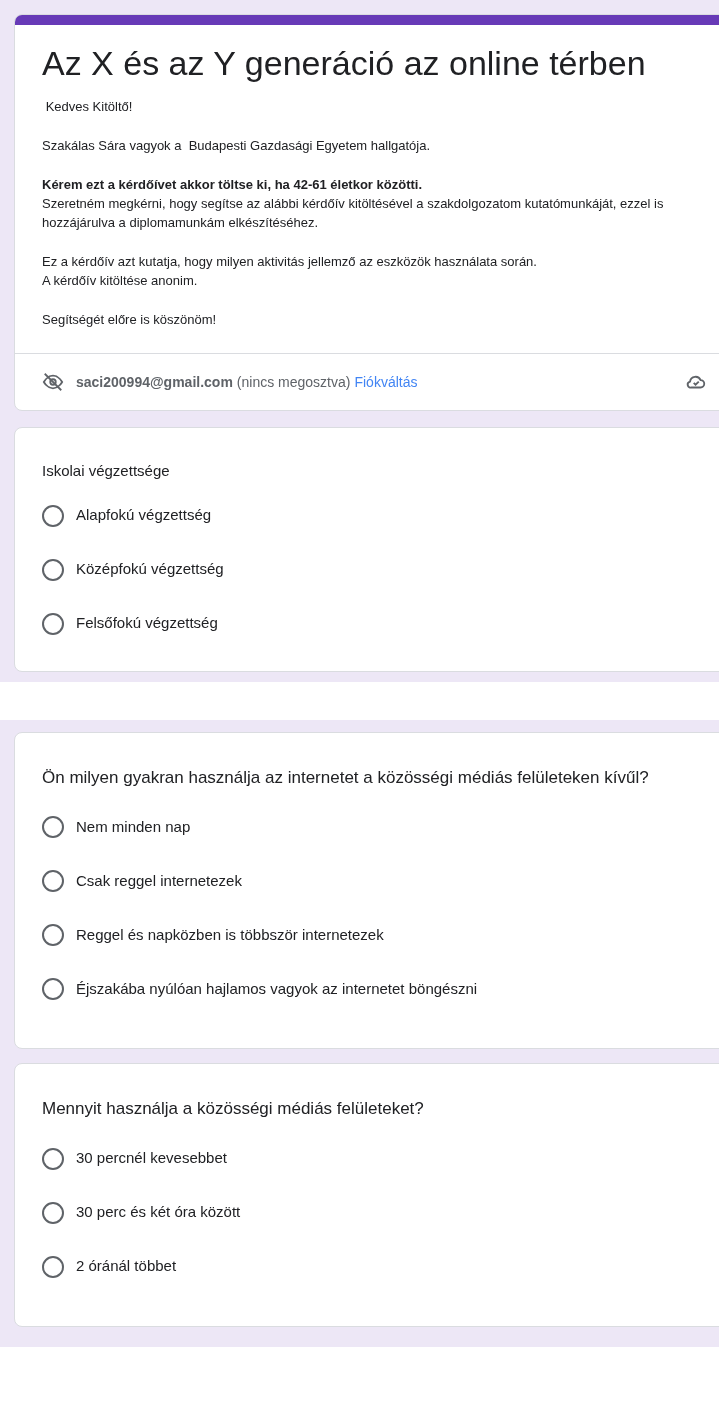 The image size is (719, 1423). I want to click on option-label: Éjszakába nyúlóan hajlamos vagyok az internetet böngészni, so click(277, 988).